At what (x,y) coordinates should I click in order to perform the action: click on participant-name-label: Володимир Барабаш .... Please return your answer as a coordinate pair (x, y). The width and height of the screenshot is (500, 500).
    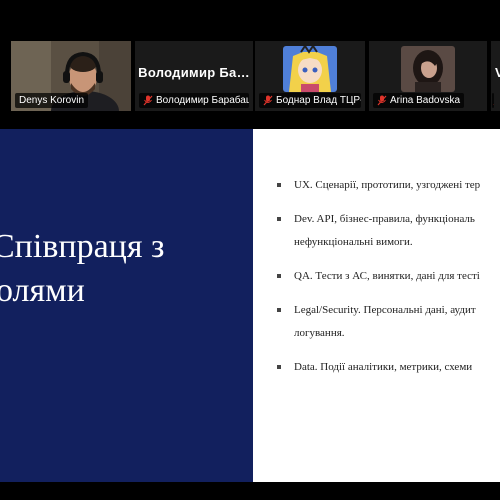
    Looking at the image, I should click on (194, 100).